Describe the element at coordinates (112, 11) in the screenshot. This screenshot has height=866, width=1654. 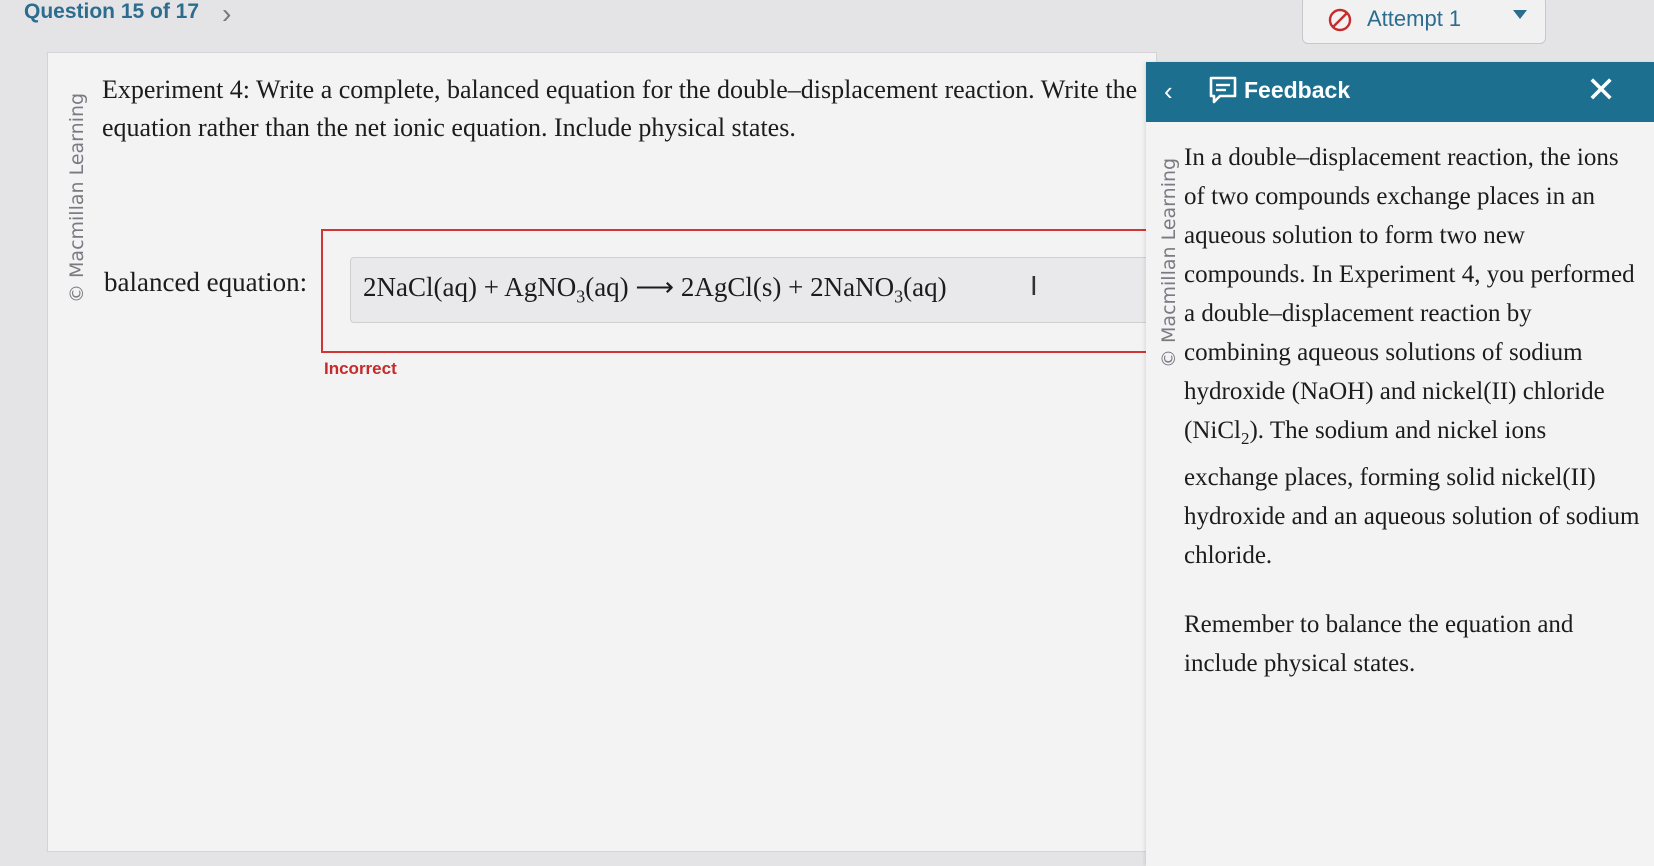
I see `question-counter: Question 15 of 17` at that location.